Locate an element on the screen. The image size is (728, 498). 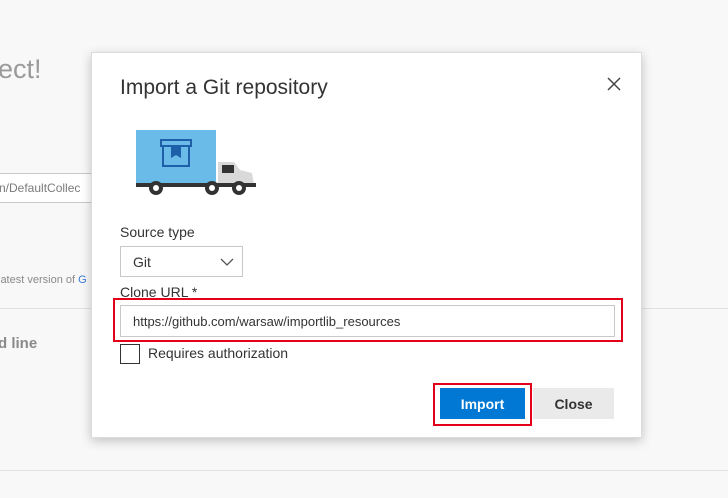
source-type-value: Git is located at coordinates (142, 262).